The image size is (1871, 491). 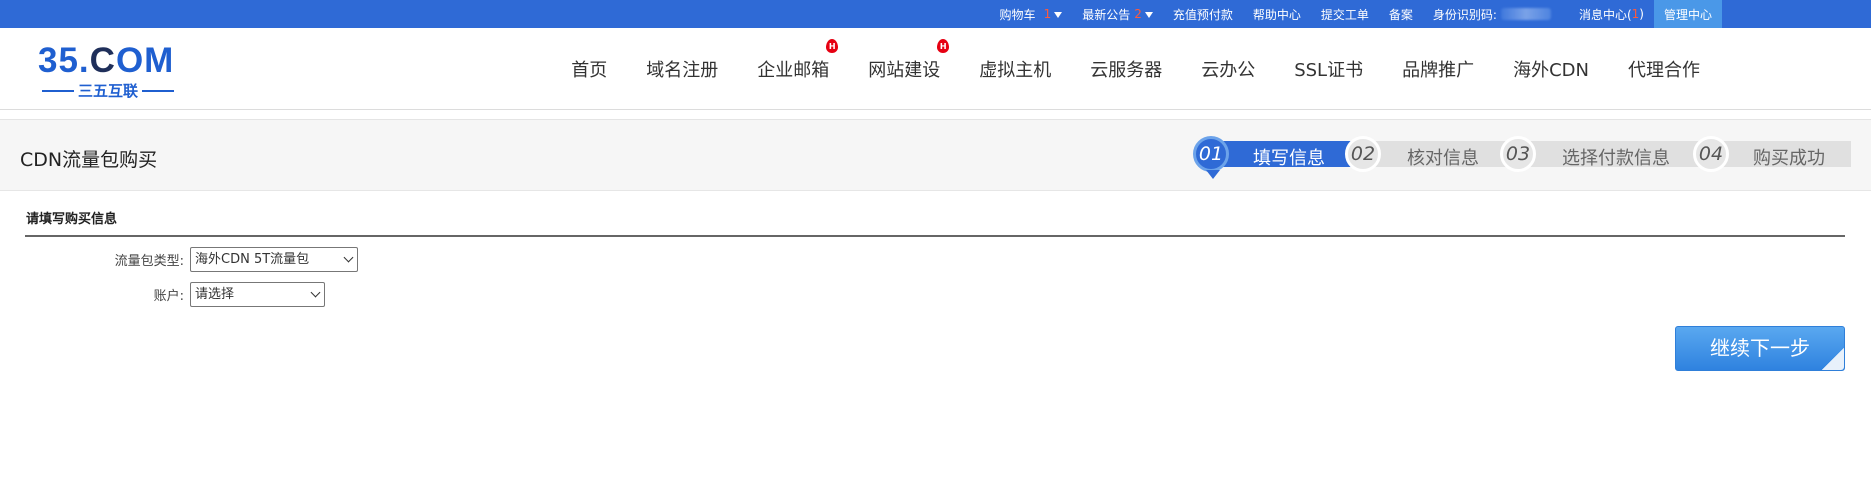 I want to click on step-number: 04, so click(x=1711, y=154).